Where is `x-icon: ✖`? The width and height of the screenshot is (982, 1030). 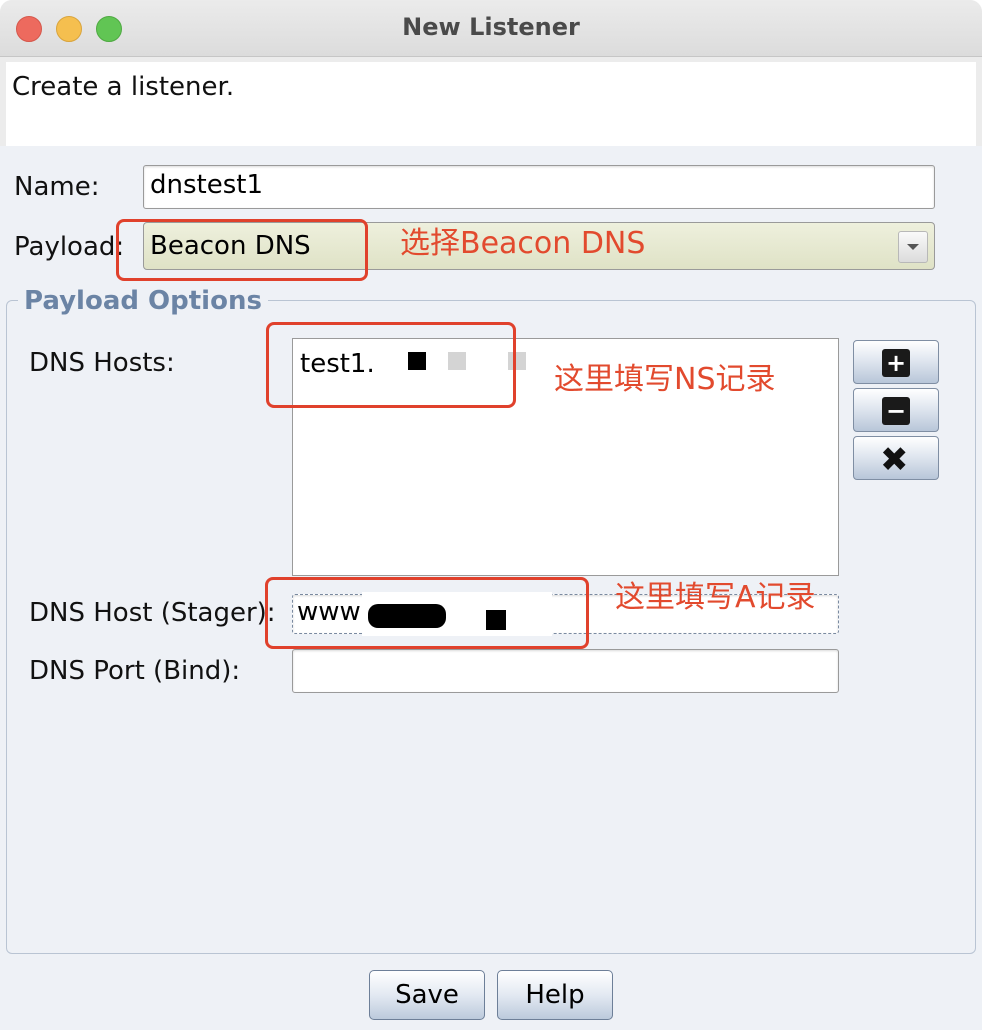
x-icon: ✖ is located at coordinates (894, 460).